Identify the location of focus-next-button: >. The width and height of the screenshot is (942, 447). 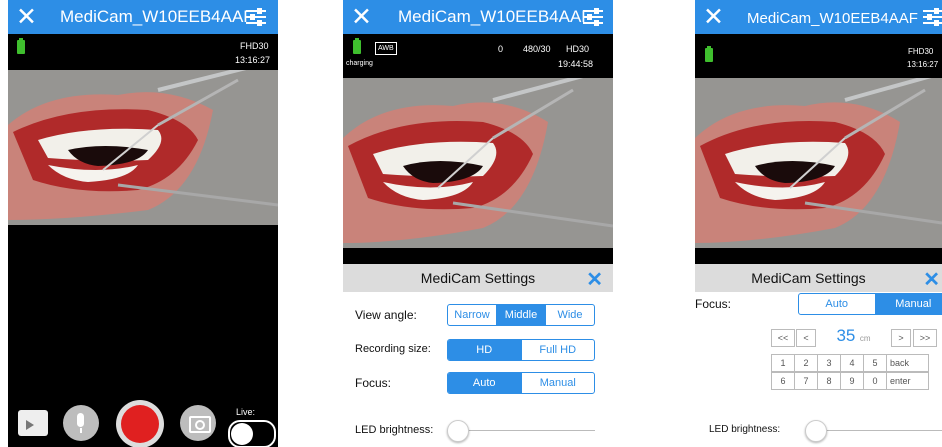
(901, 338).